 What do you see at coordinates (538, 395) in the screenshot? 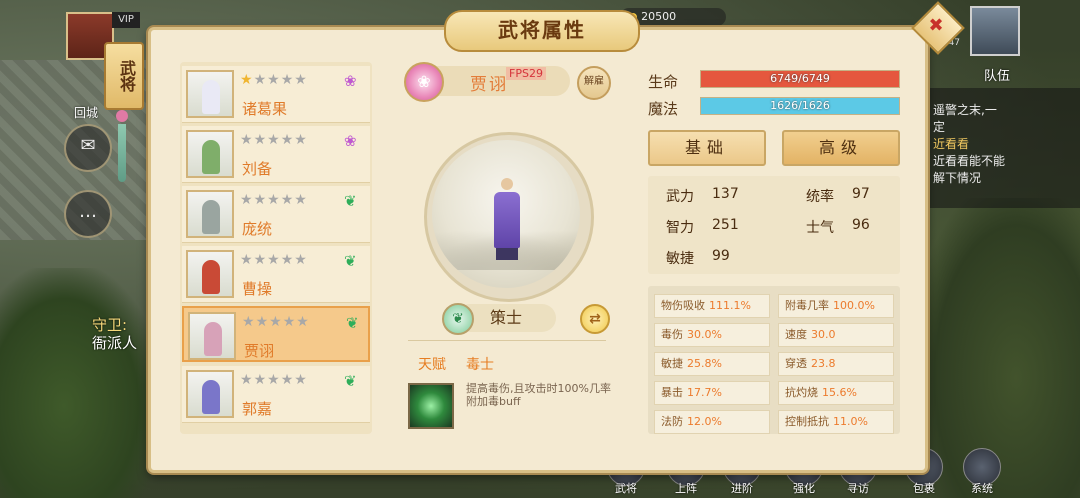
I see `talent-description: 提高毒伤,且攻击时100%几率附加毒buff` at bounding box center [538, 395].